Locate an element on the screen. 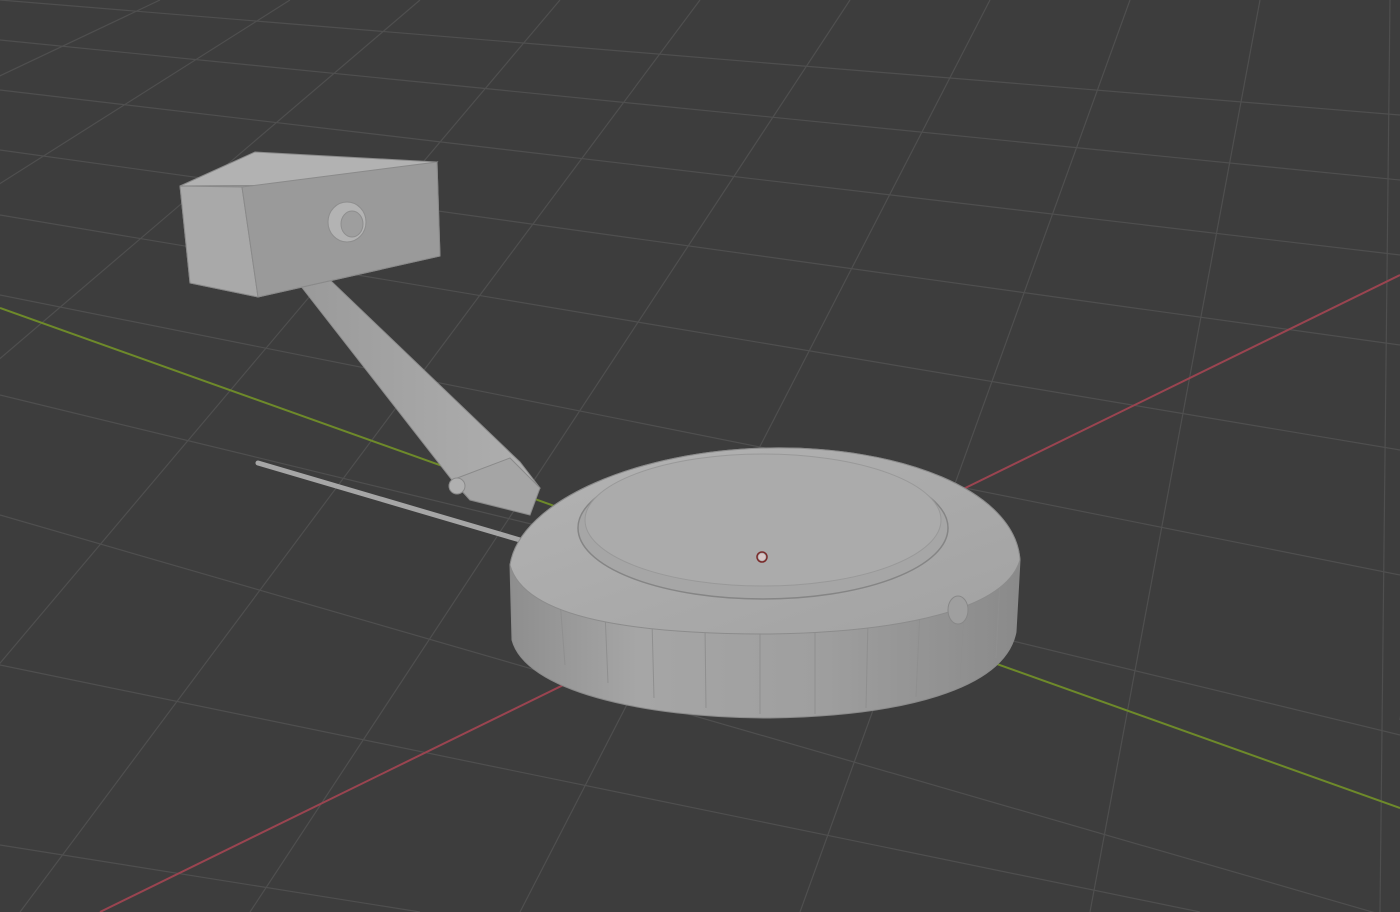  camera-box is located at coordinates (310, 224).